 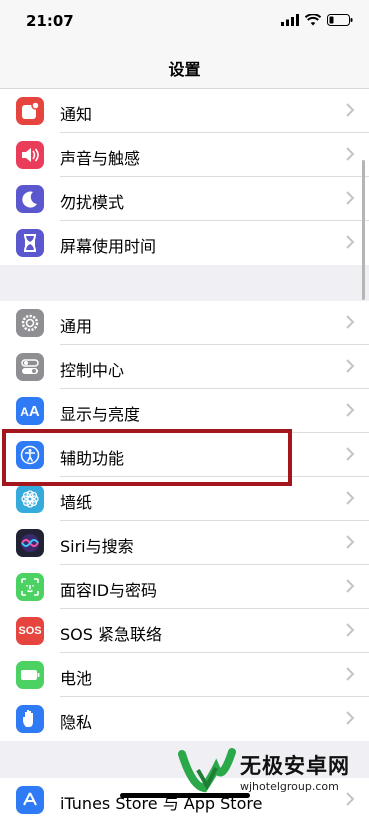 What do you see at coordinates (30, 543) in the screenshot?
I see `siri-icon` at bounding box center [30, 543].